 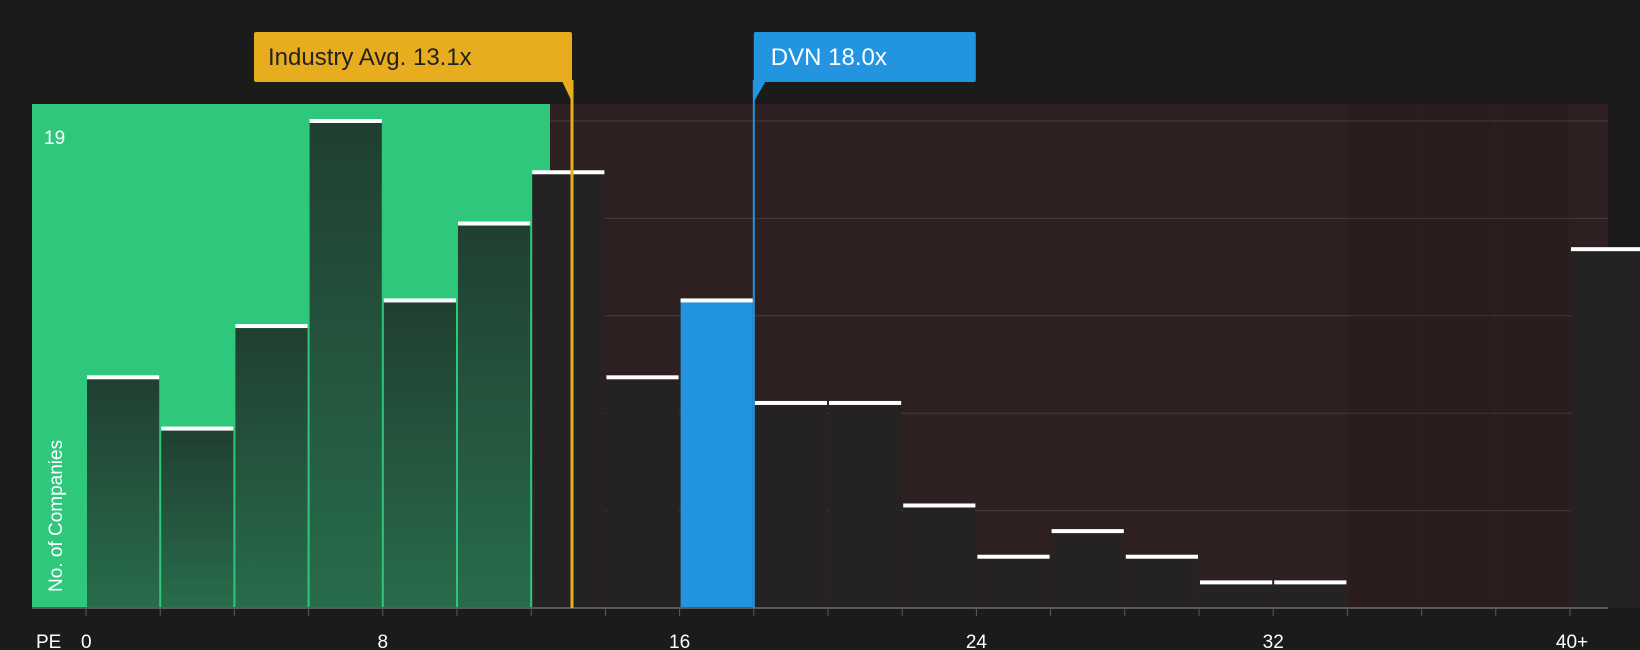 What do you see at coordinates (383, 641) in the screenshot?
I see `x-tick-label: 8` at bounding box center [383, 641].